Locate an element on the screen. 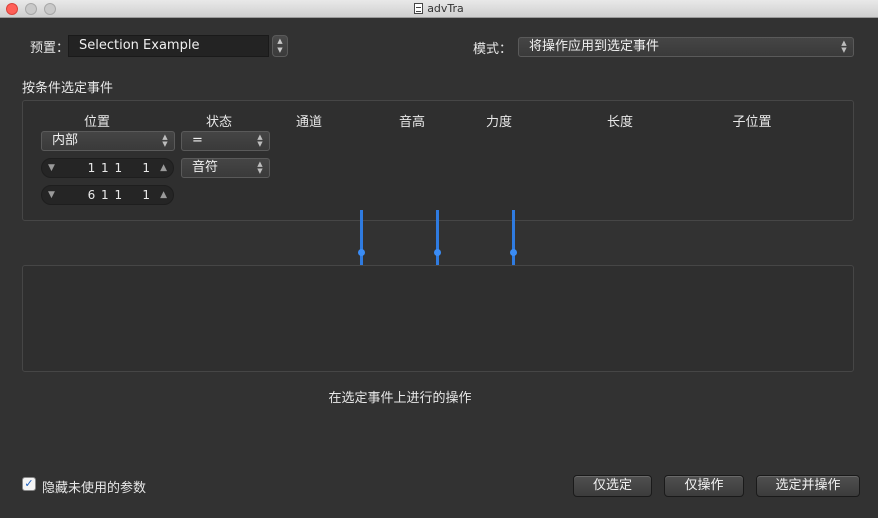 This screenshot has width=878, height=518. window-title-area: advTra is located at coordinates (439, 9).